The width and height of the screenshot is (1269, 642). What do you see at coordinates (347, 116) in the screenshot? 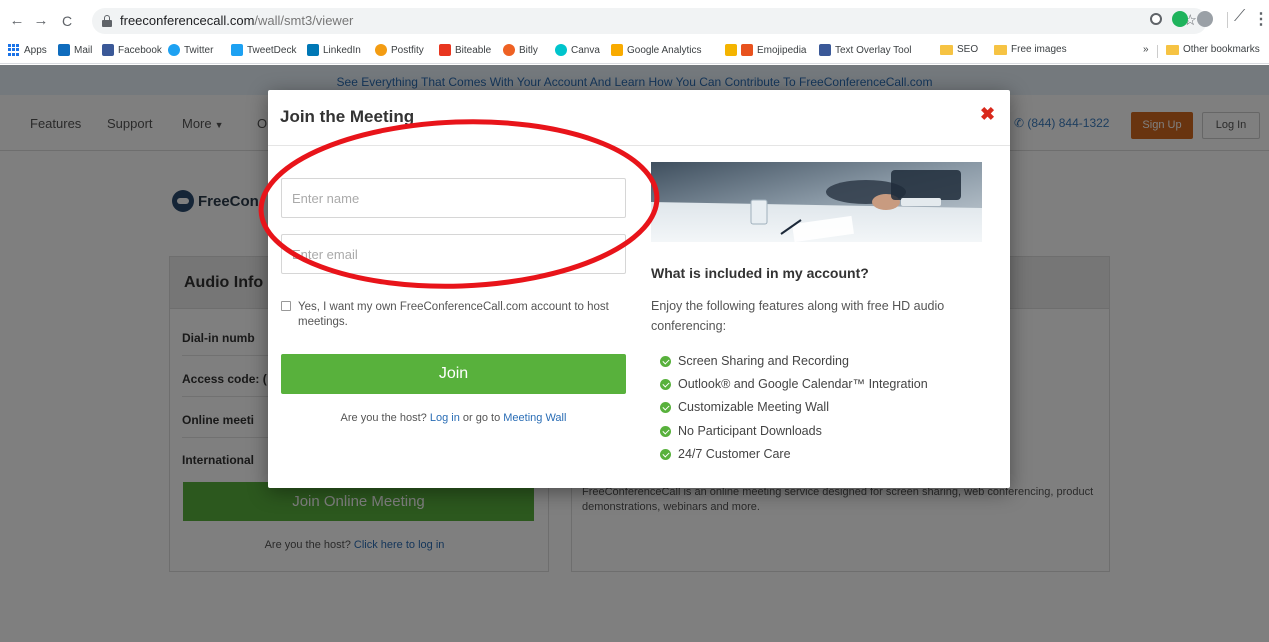
I see `dialog-title: Join the Meeting` at bounding box center [347, 116].